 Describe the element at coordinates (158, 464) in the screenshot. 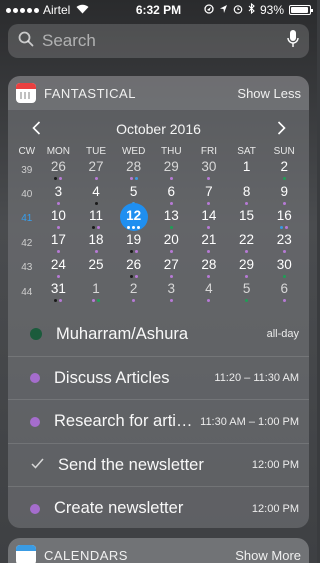

I see `event-row: Send the newsletter 12:00 PM` at that location.